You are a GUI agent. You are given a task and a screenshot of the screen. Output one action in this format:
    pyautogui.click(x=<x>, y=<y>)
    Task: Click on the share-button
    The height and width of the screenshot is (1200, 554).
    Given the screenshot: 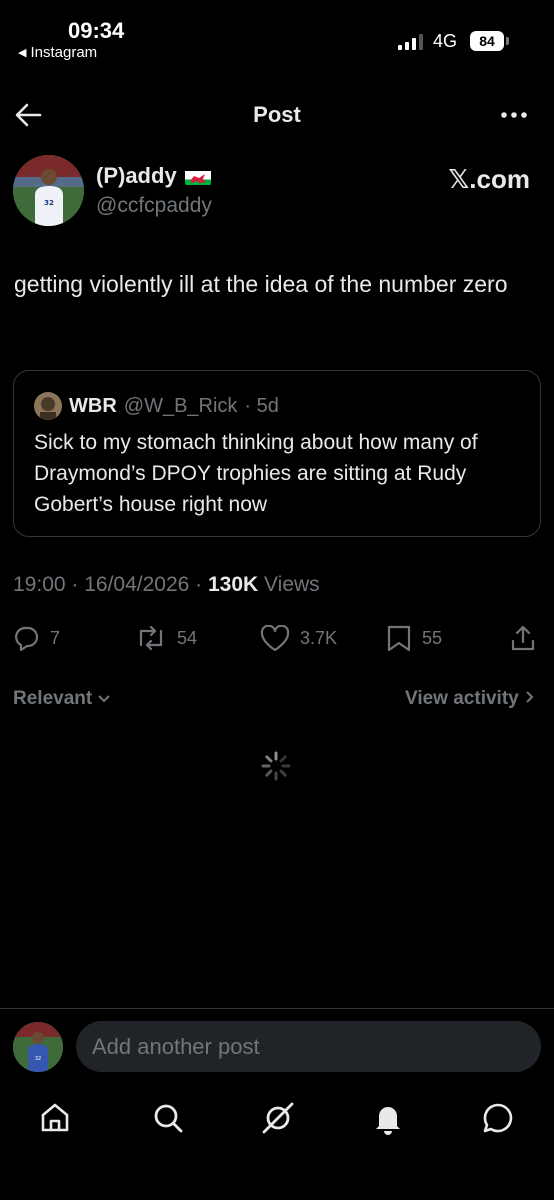 What is the action you would take?
    pyautogui.click(x=523, y=638)
    